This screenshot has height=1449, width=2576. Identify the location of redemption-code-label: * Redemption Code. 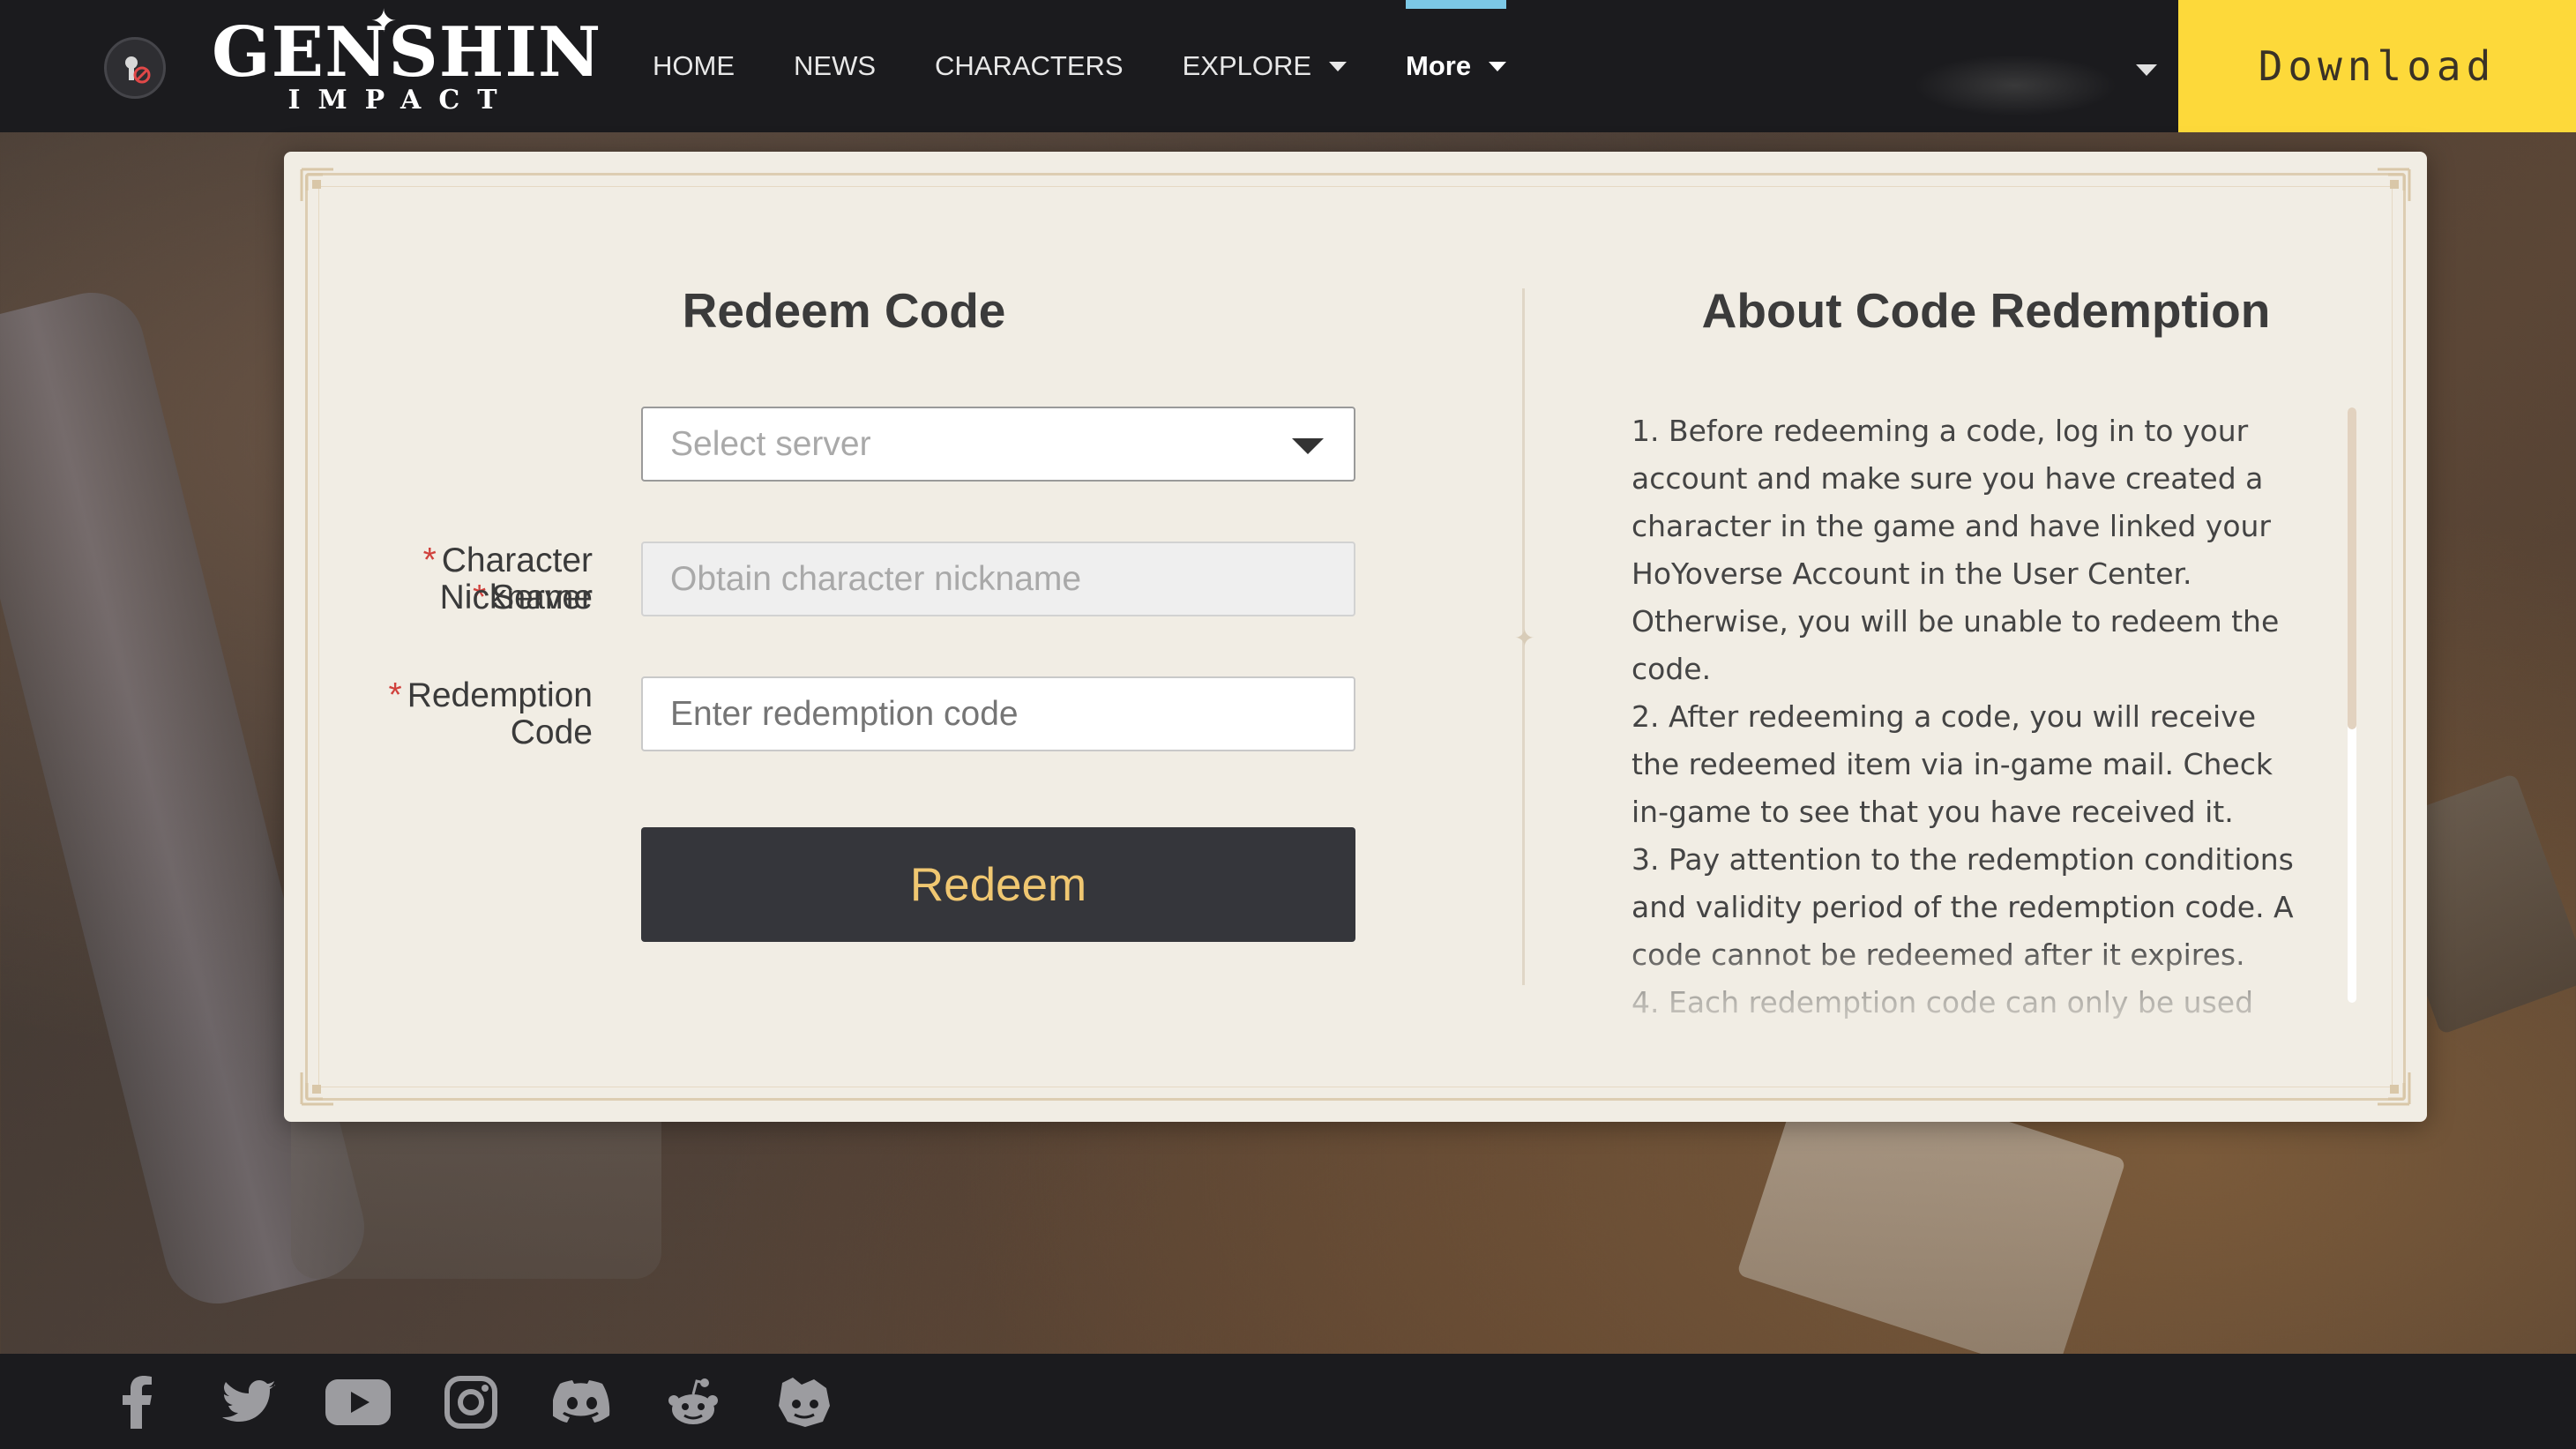
(490, 714).